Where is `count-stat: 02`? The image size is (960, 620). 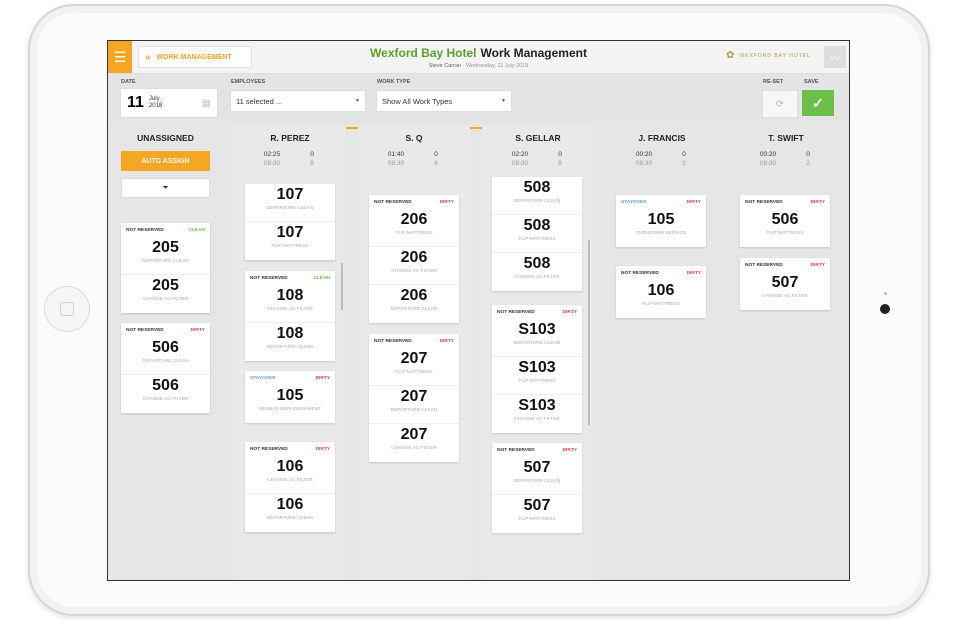 count-stat: 02 is located at coordinates (684, 159).